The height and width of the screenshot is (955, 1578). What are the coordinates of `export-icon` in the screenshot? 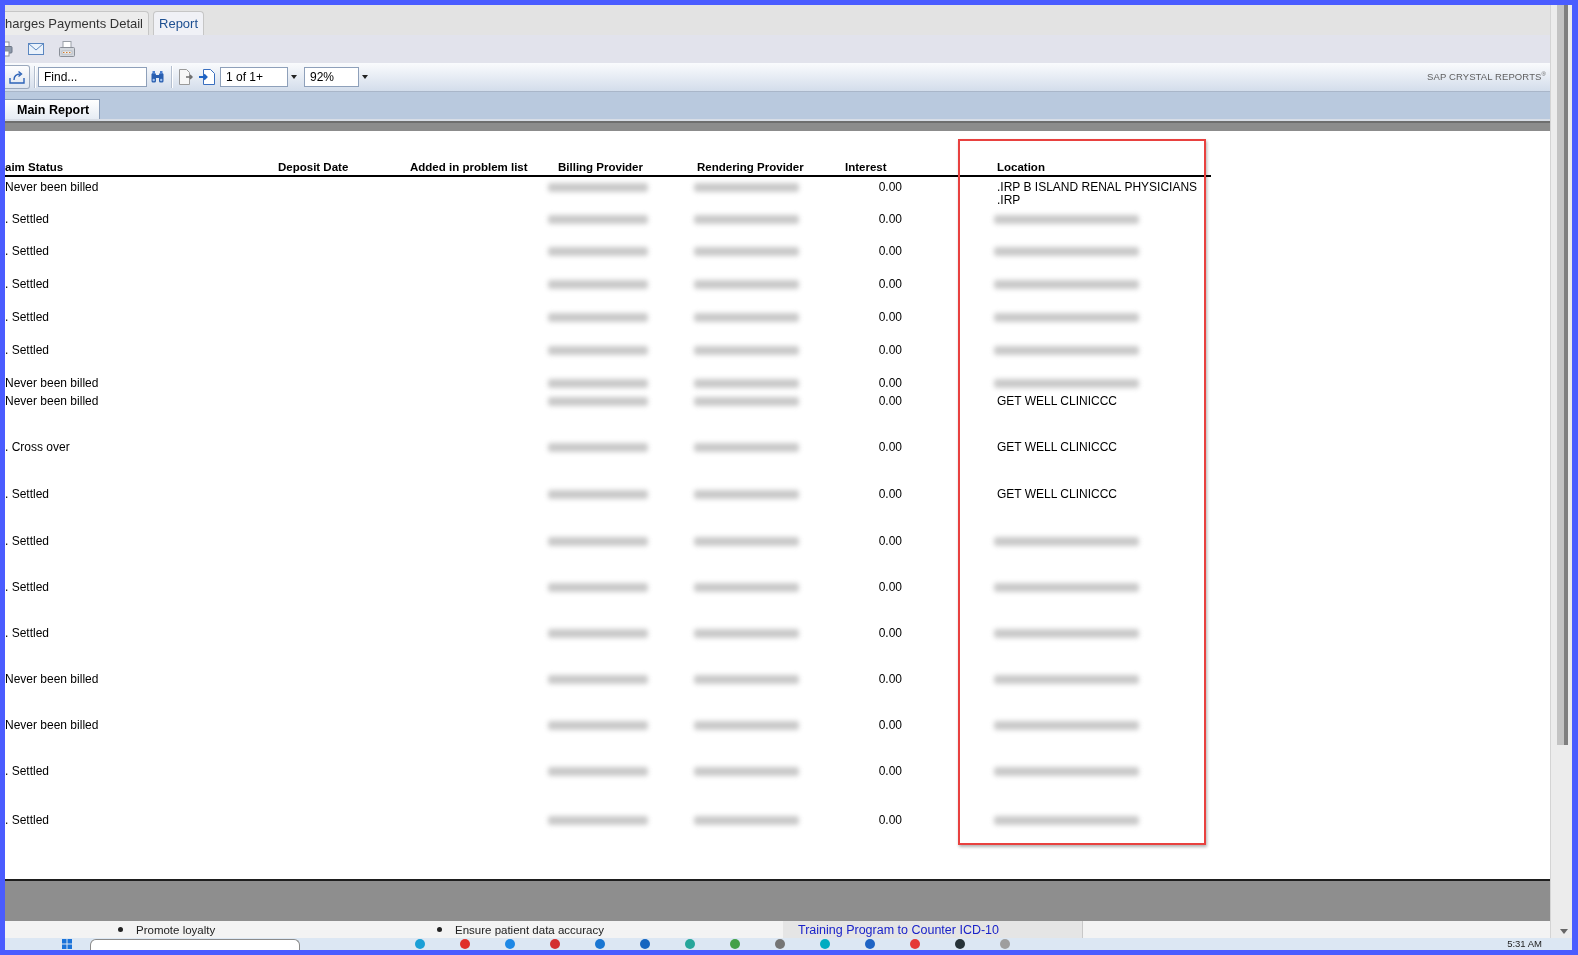 It's located at (17, 77).